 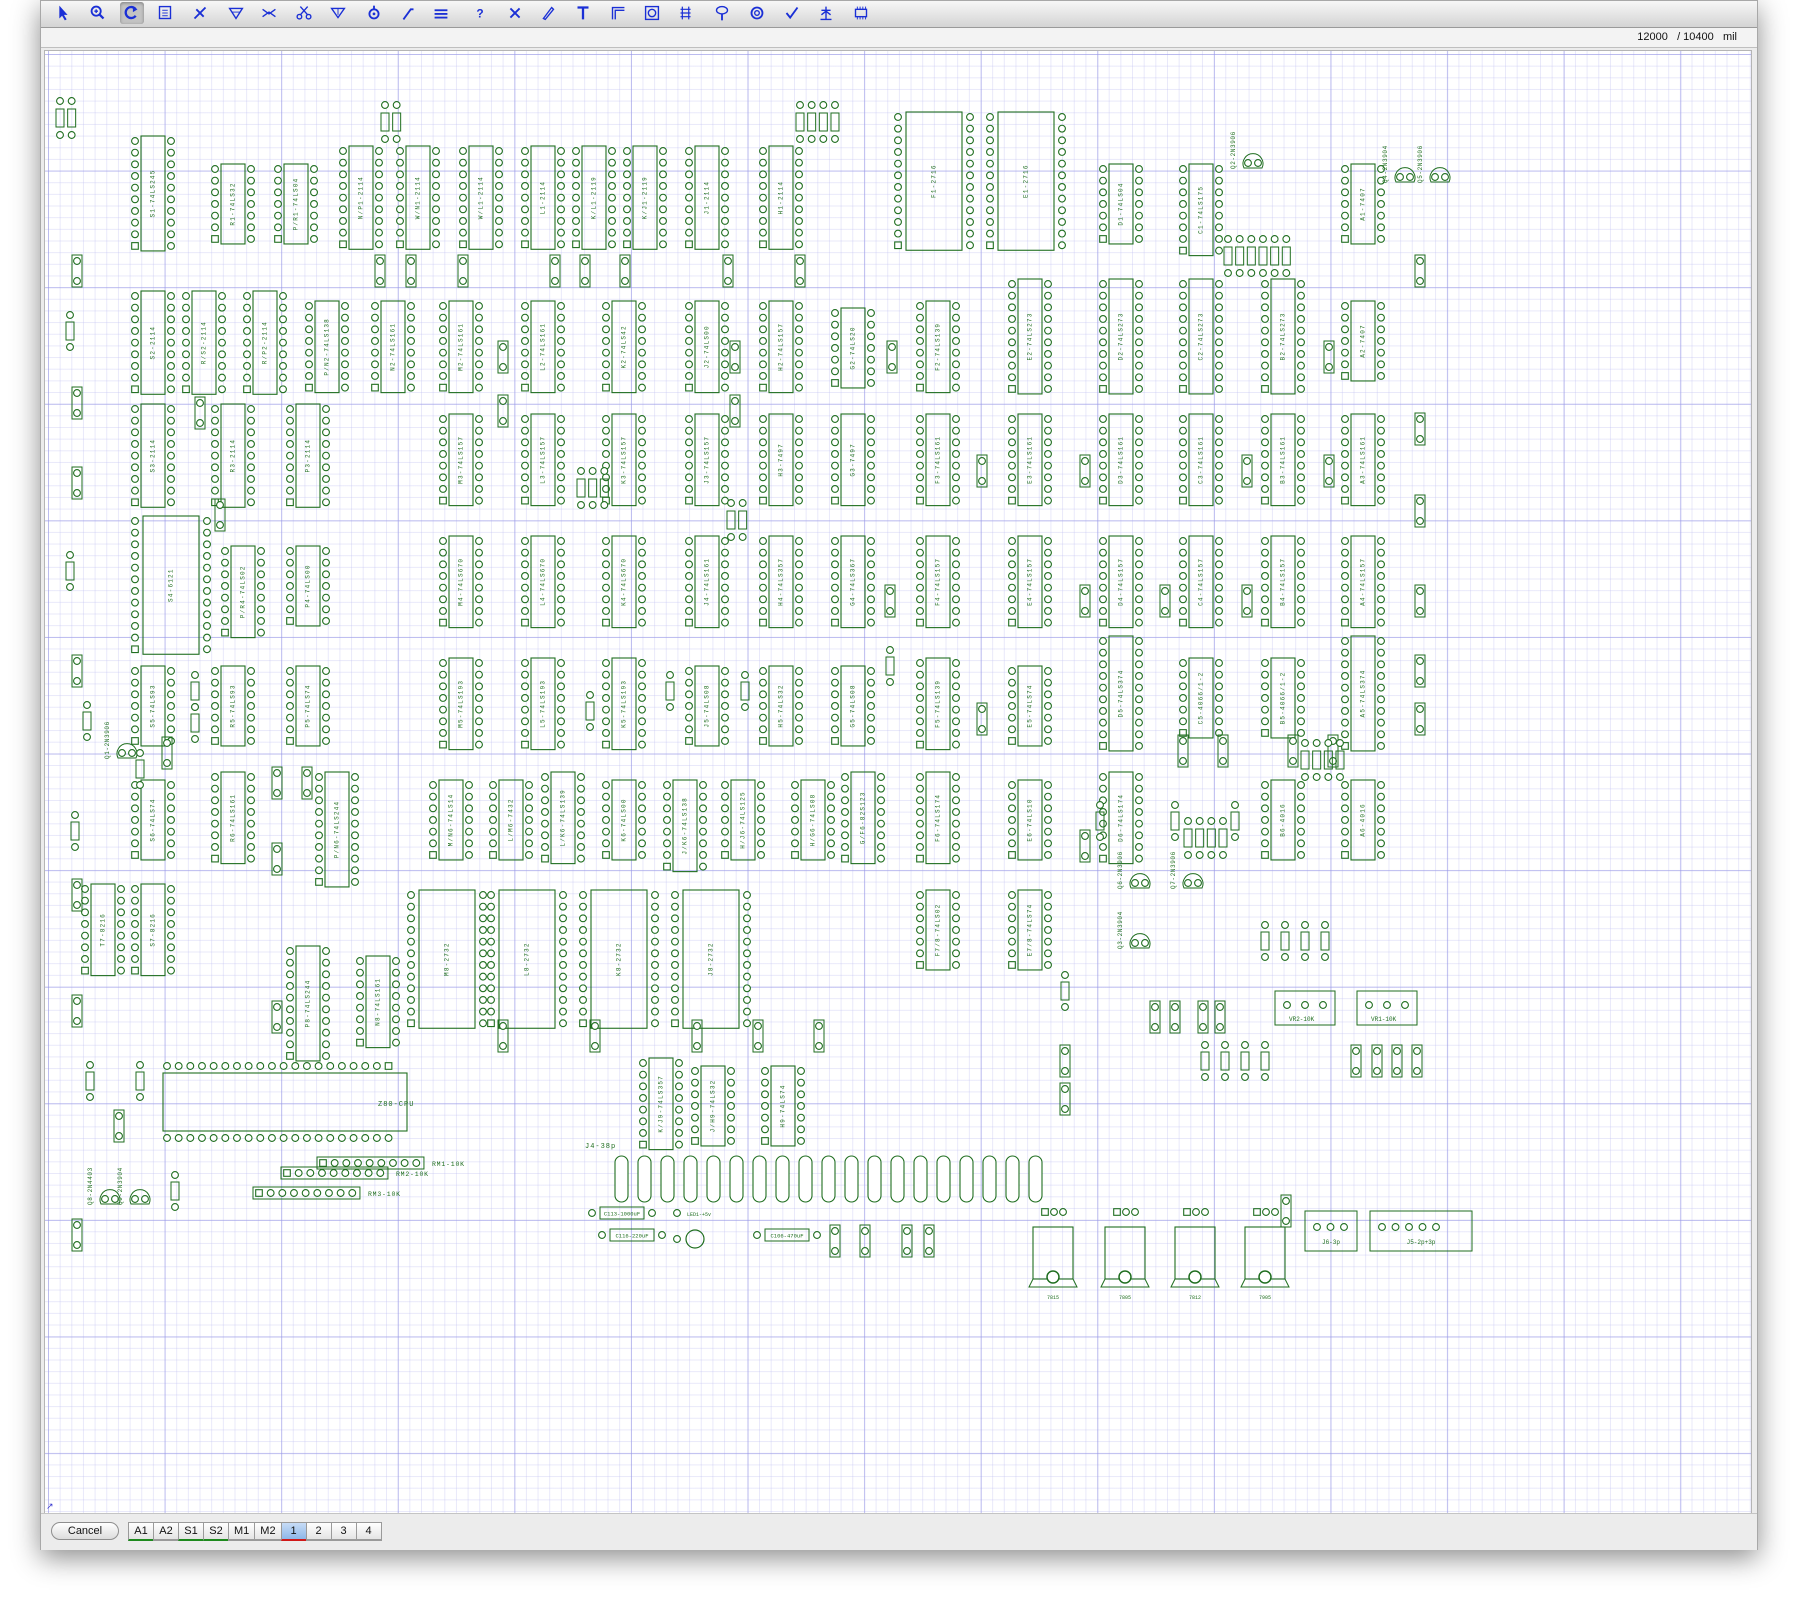 What do you see at coordinates (337, 829) in the screenshot?
I see `chip: P/N6-74LS244` at bounding box center [337, 829].